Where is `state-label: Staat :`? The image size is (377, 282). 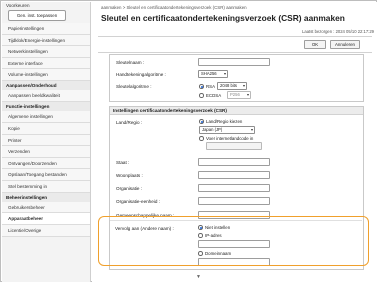 state-label: Staat : is located at coordinates (123, 162).